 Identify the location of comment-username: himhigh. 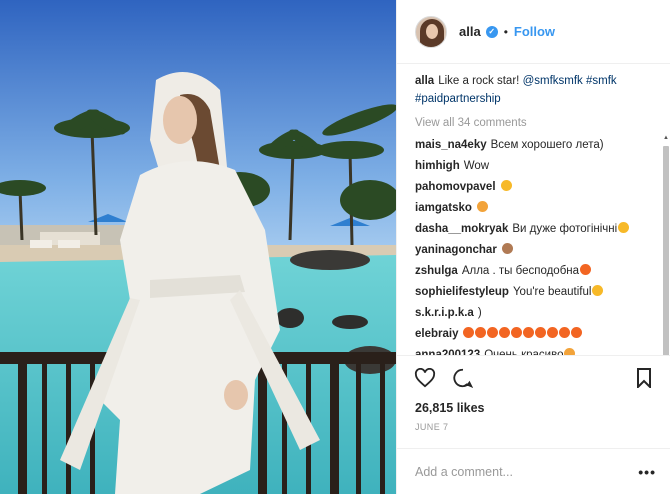
(437, 166).